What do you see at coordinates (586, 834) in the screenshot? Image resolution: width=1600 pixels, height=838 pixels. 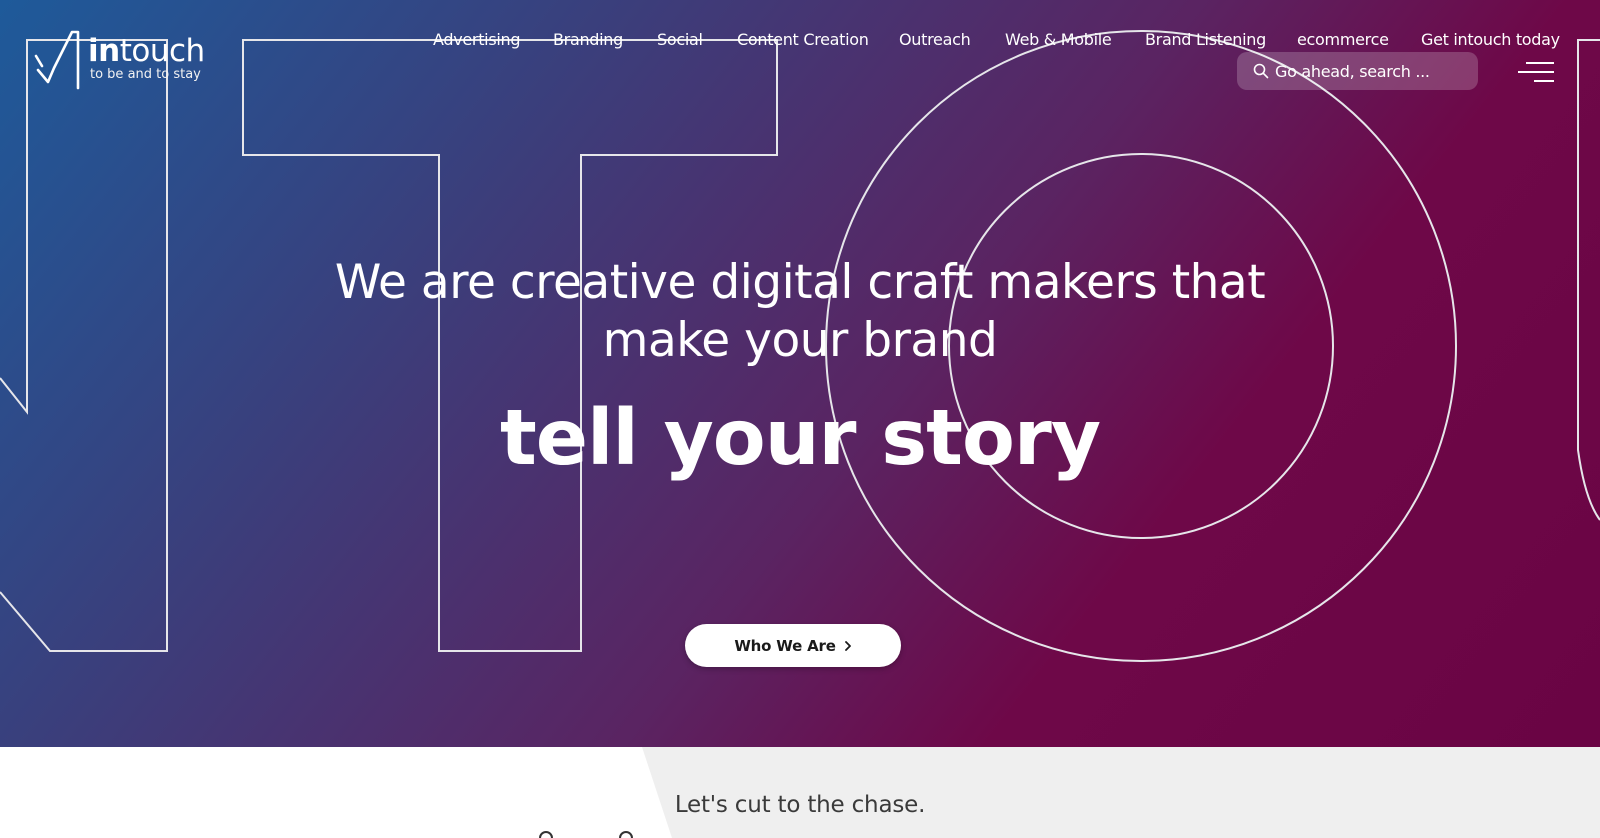 I see `decorative-circles-icon` at bounding box center [586, 834].